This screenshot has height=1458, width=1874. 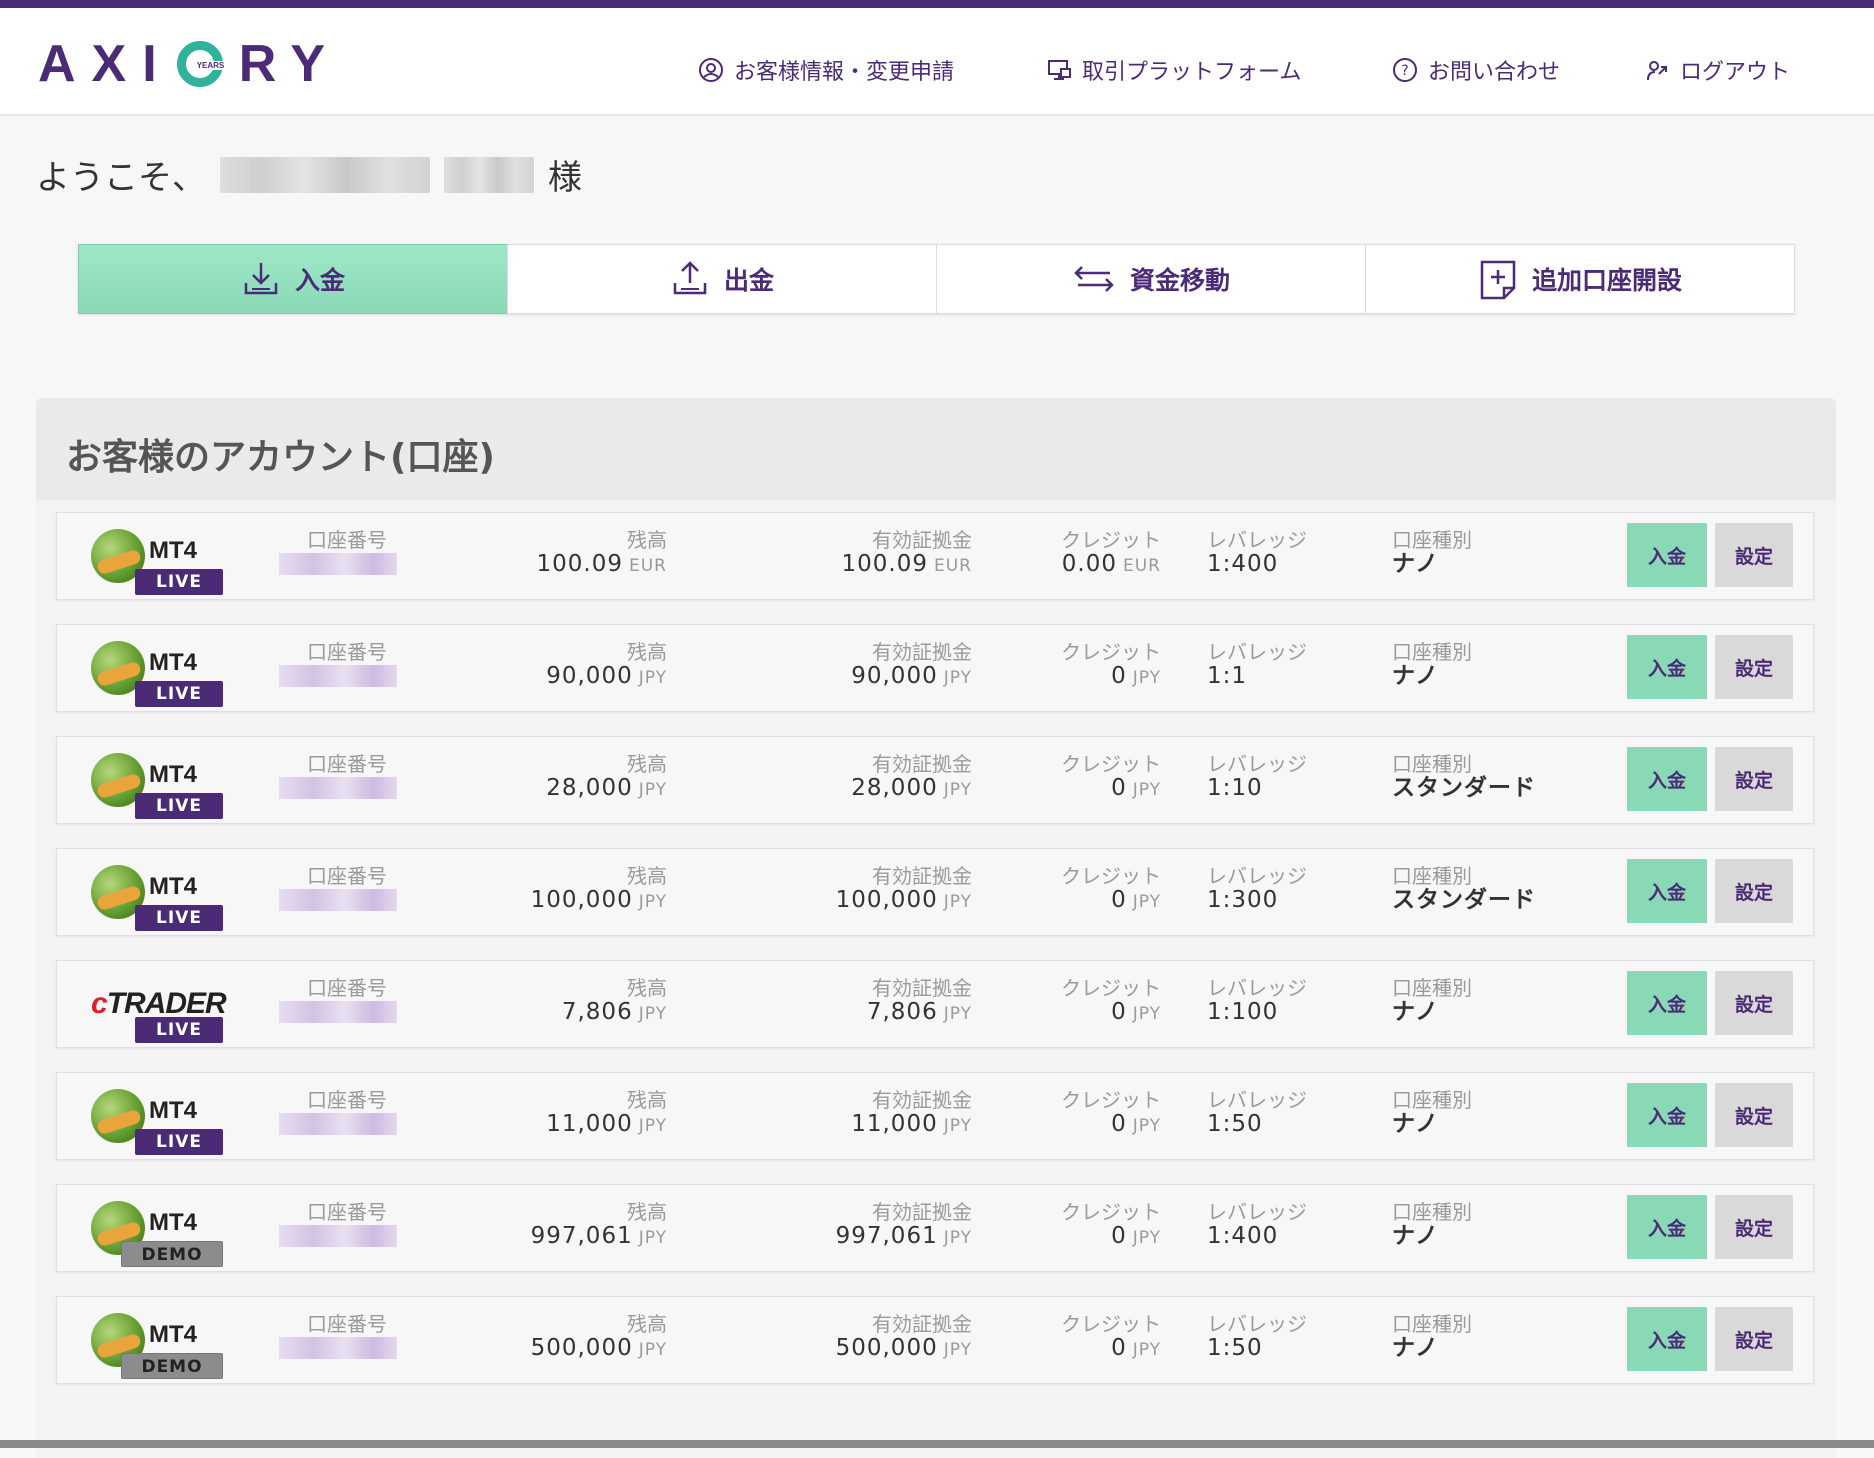 I want to click on balance-currency: EUR, so click(x=648, y=566).